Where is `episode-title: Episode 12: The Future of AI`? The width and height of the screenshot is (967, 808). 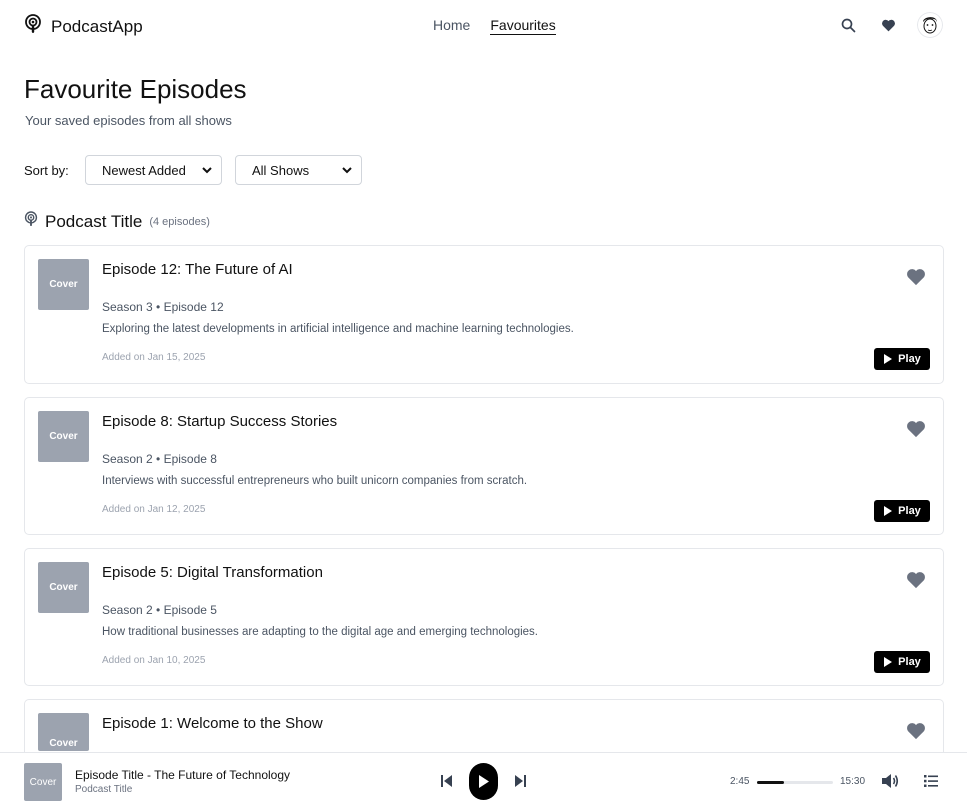
episode-title: Episode 12: The Future of AI is located at coordinates (197, 269).